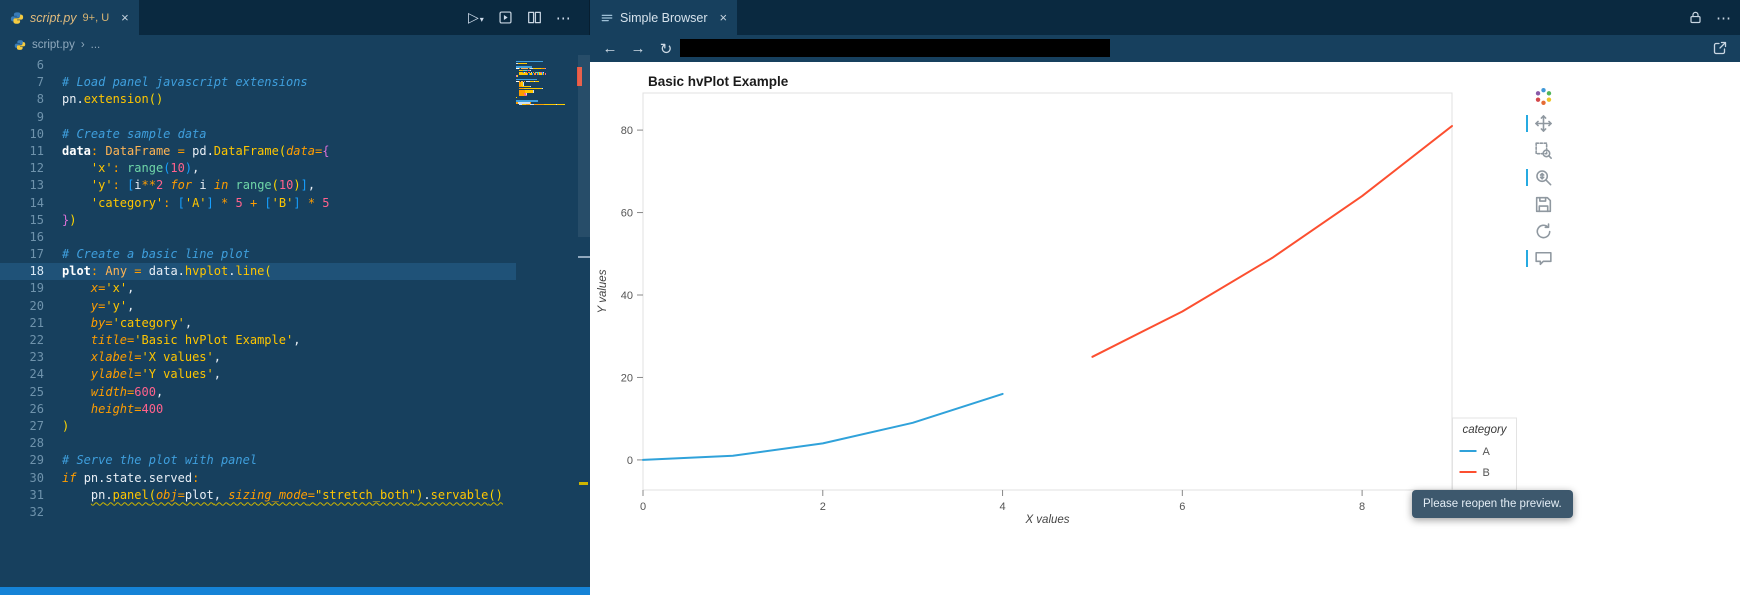 The height and width of the screenshot is (595, 1740). Describe the element at coordinates (258, 460) in the screenshot. I see `code-line: 29 # Serve the plot with panel` at that location.